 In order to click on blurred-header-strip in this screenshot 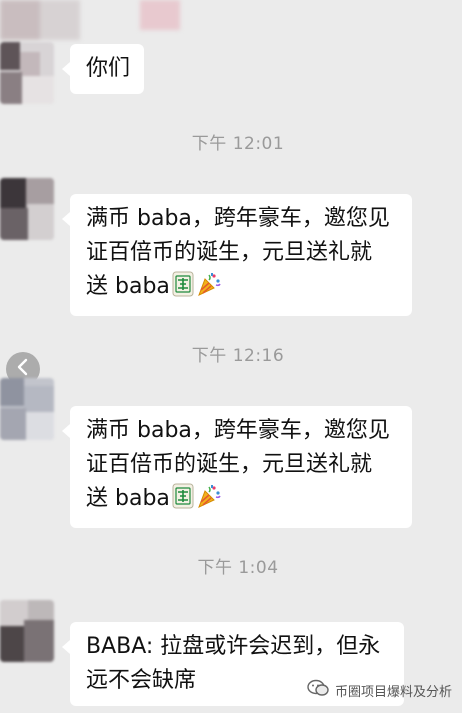, I will do `click(95, 20)`.